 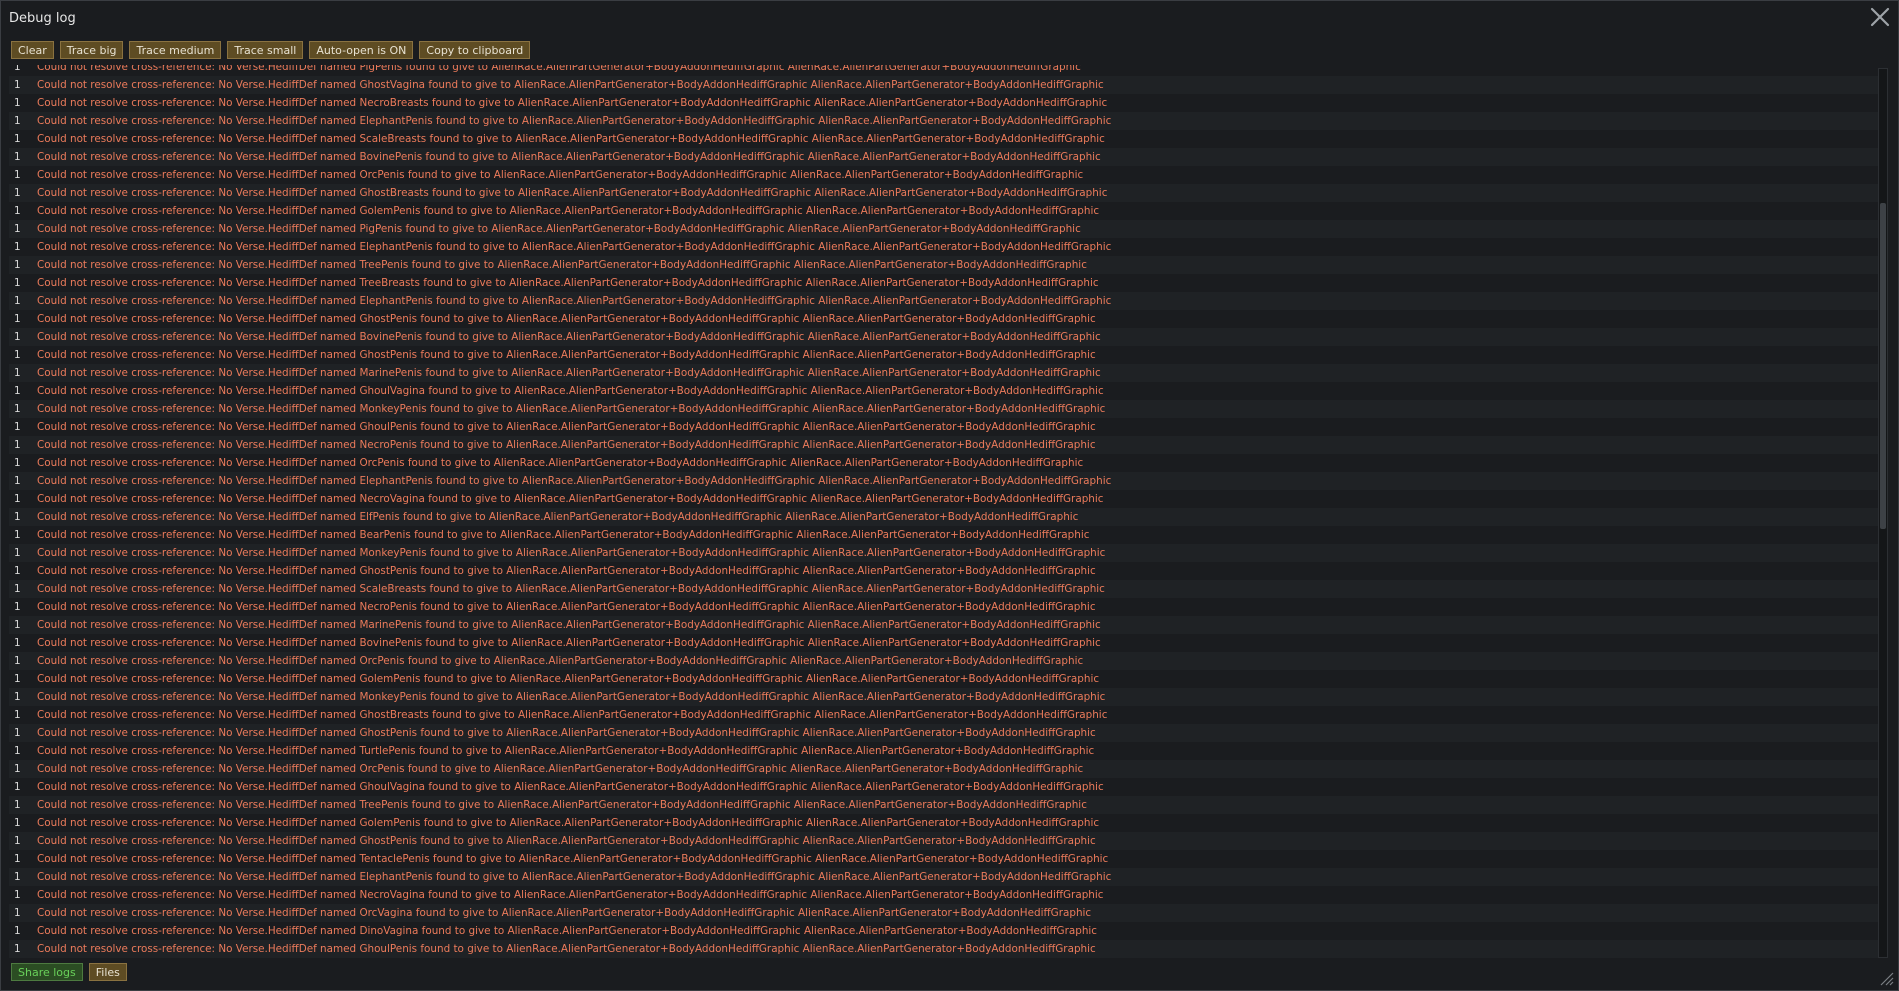 I want to click on trace-small-button: Trace small, so click(x=265, y=50).